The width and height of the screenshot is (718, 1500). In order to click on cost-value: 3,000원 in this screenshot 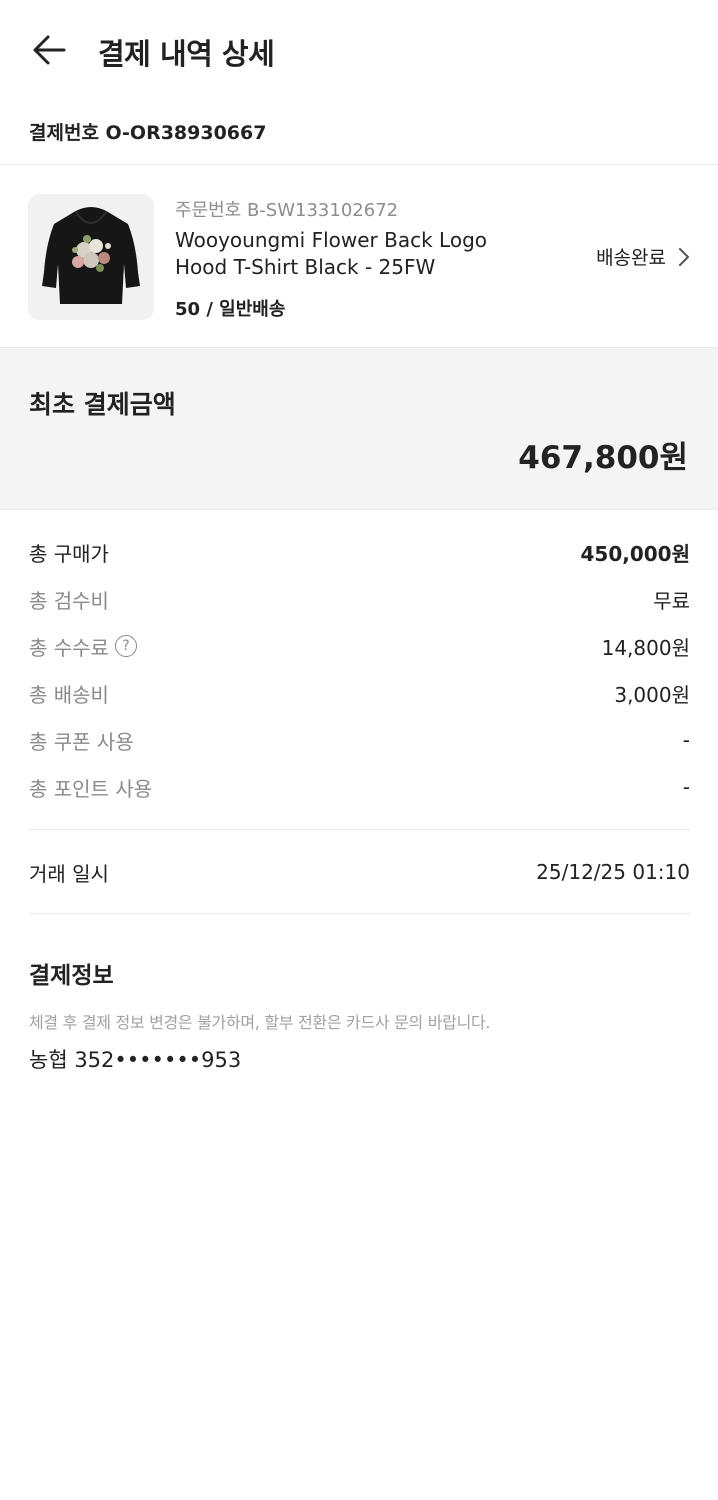, I will do `click(652, 694)`.